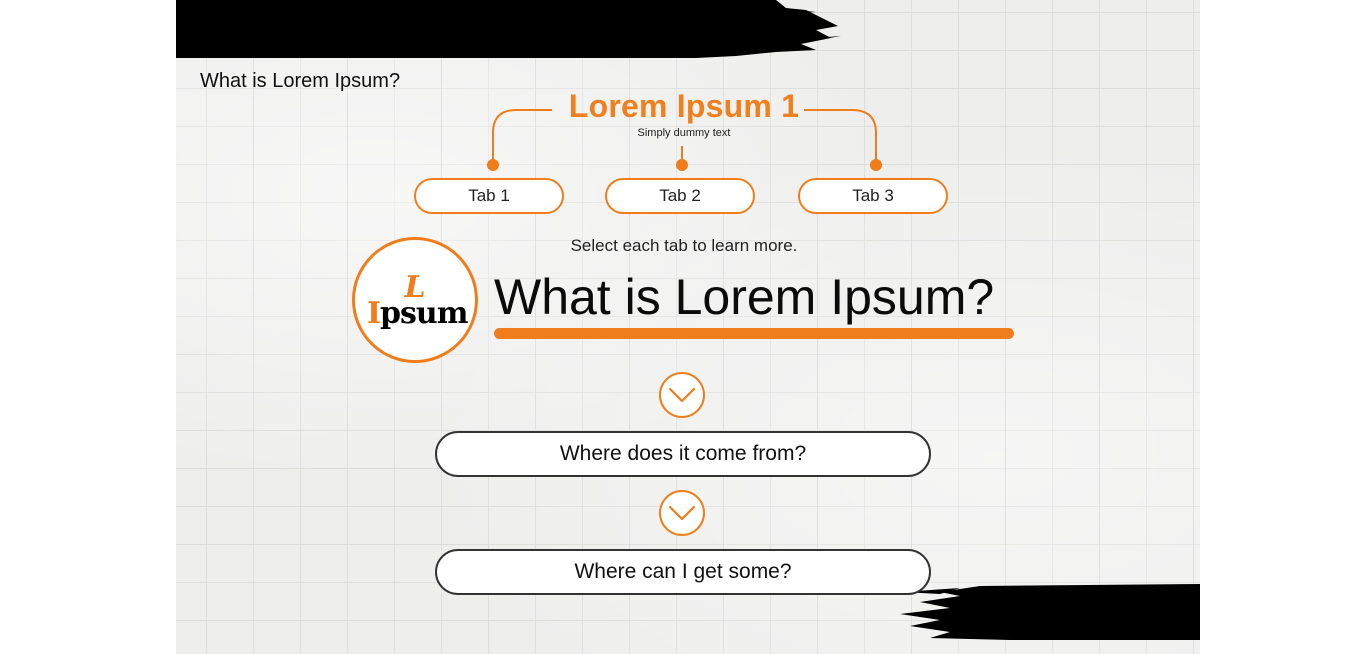 Image resolution: width=1366 pixels, height=654 pixels. What do you see at coordinates (683, 454) in the screenshot?
I see `question-button-origin: Where does it come from?` at bounding box center [683, 454].